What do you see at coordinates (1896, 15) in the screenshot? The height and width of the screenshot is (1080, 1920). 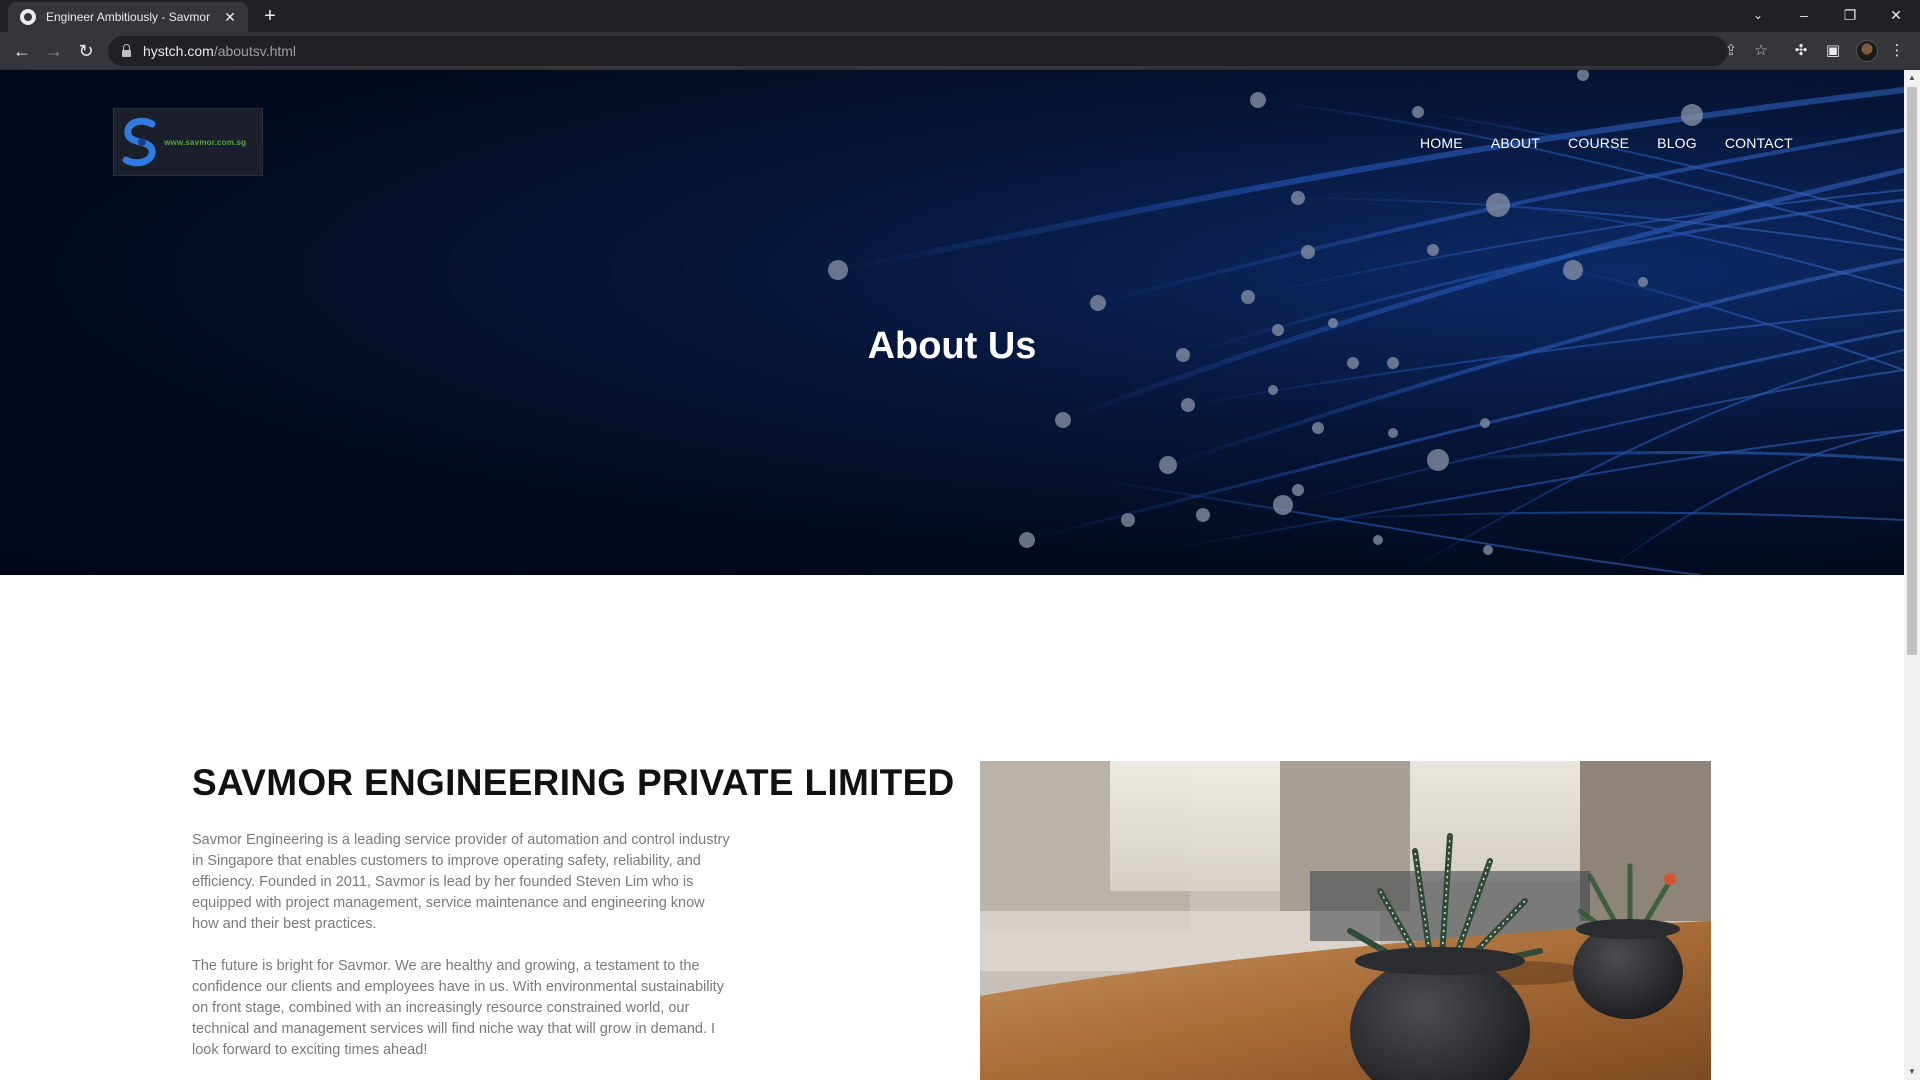 I see `close-window-button: ✕` at bounding box center [1896, 15].